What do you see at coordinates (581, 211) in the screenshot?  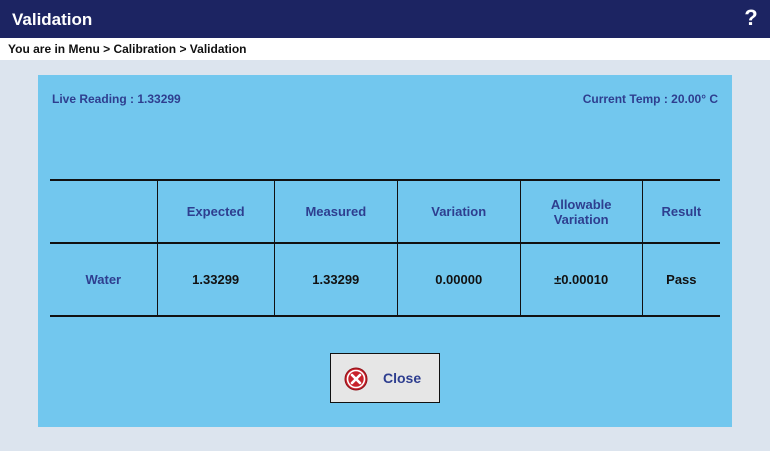 I see `header-allowable-variation: Allowable Variation` at bounding box center [581, 211].